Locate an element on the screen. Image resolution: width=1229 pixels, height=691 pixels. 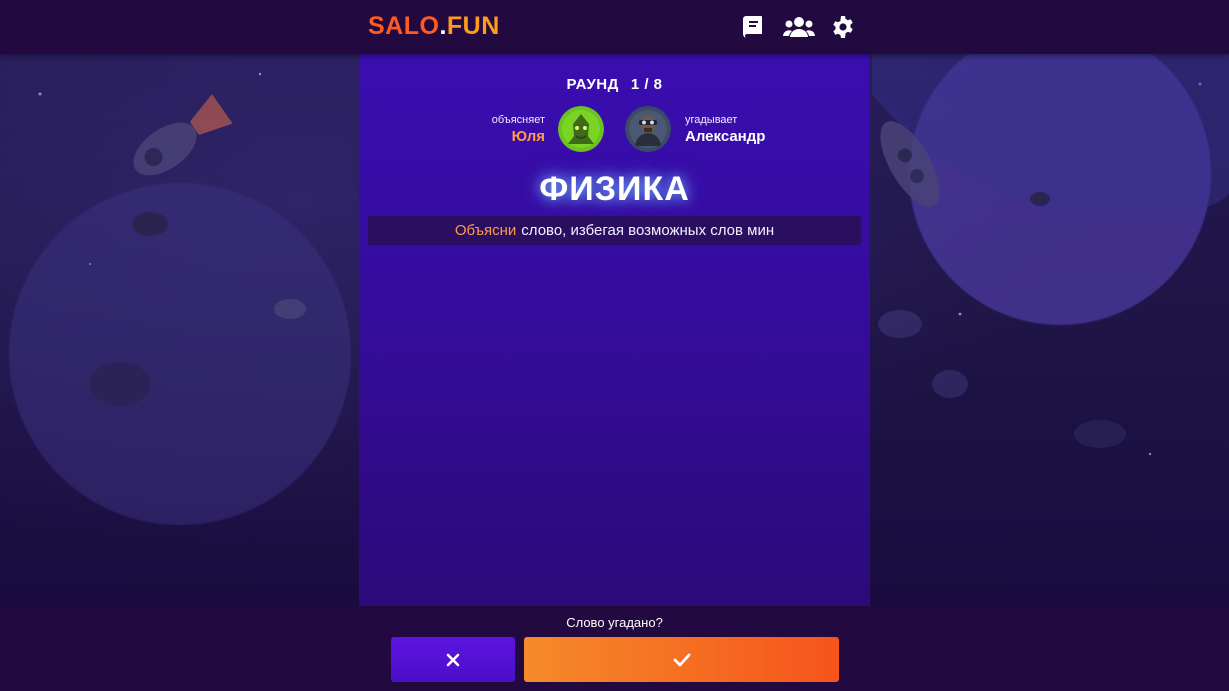
gear-icon is located at coordinates (843, 27).